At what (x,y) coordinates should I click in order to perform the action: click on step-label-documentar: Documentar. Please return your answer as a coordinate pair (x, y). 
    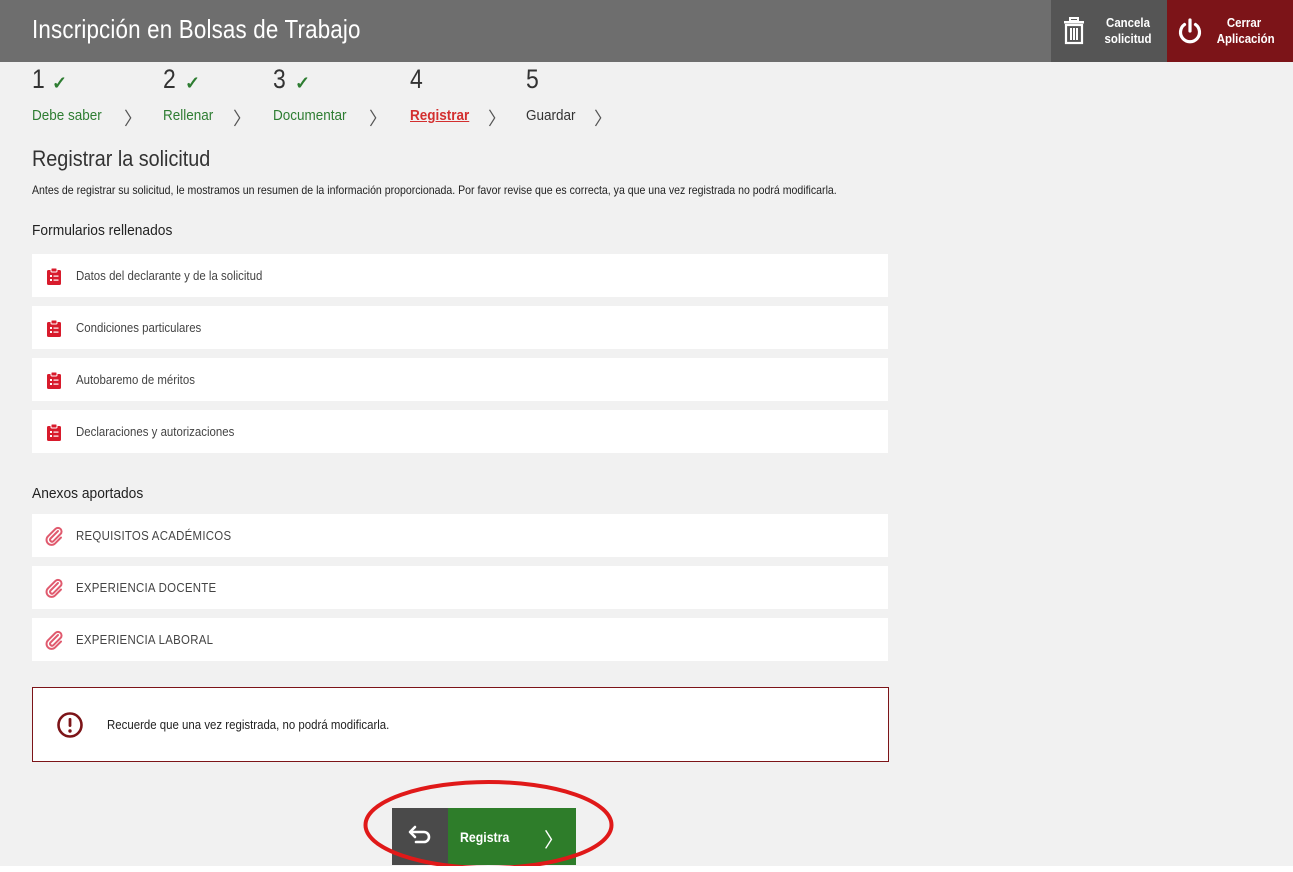
    Looking at the image, I should click on (310, 115).